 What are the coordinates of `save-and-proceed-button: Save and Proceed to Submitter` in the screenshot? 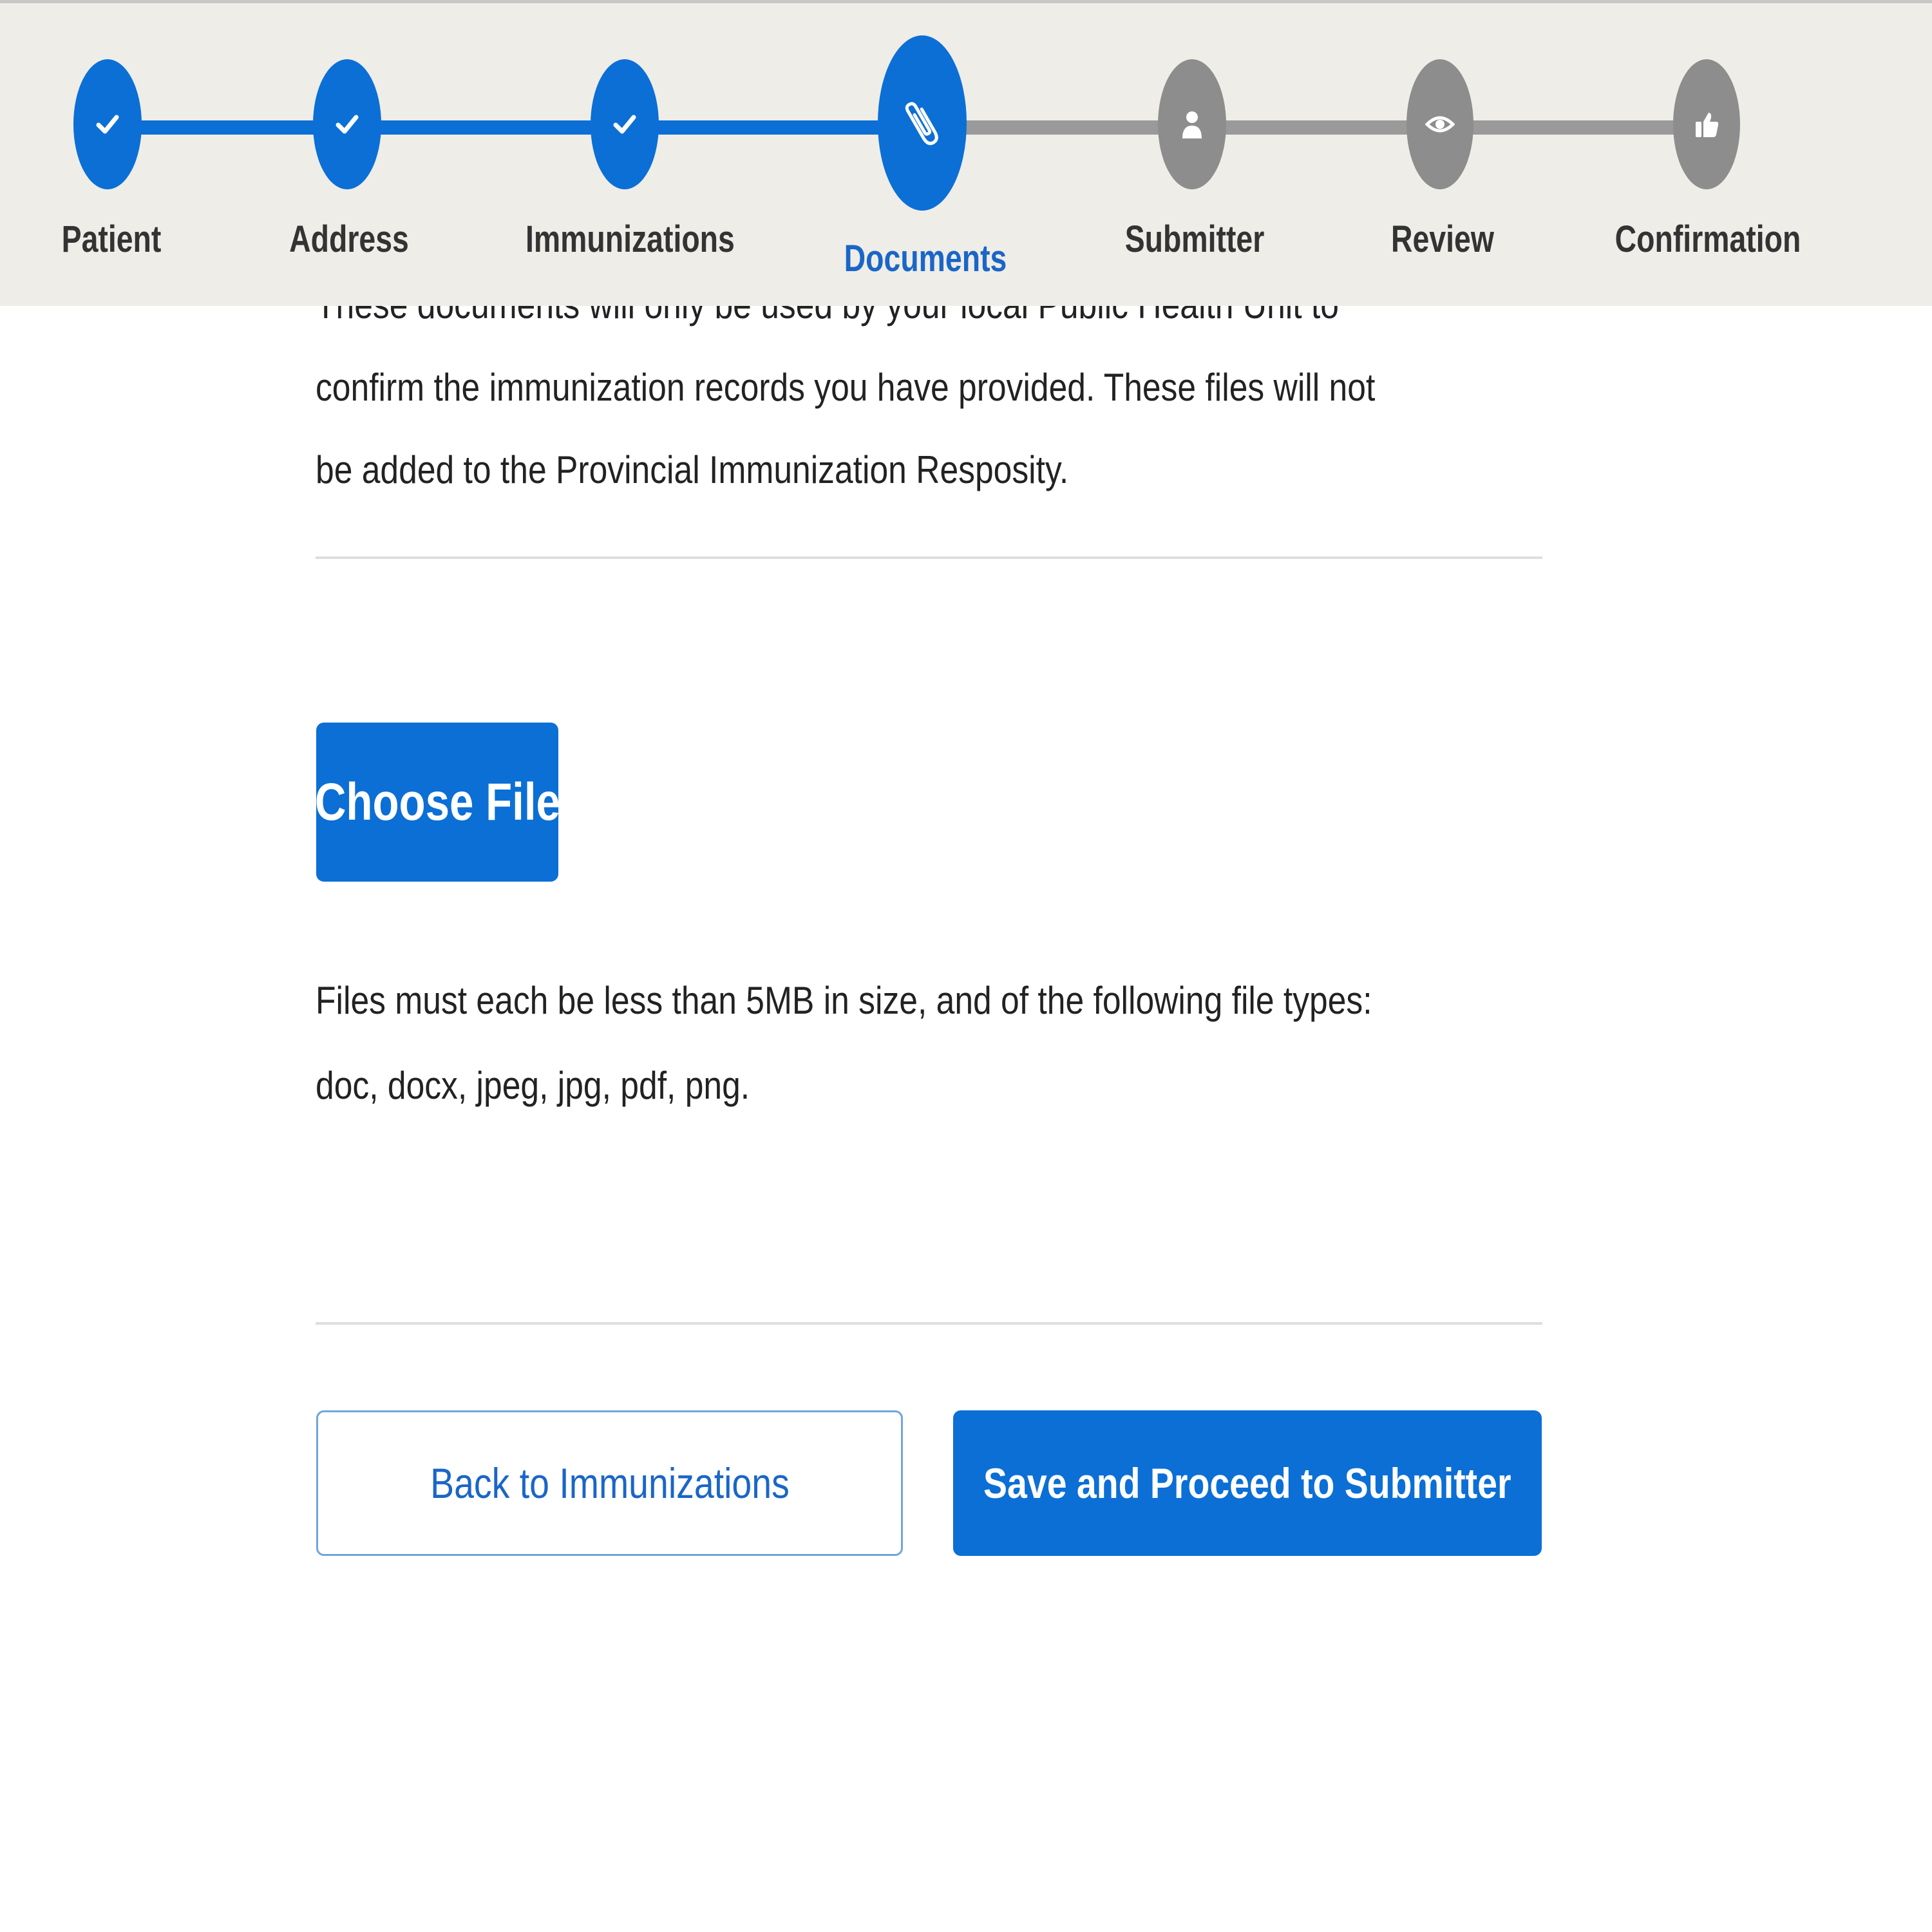 It's located at (1247, 1483).